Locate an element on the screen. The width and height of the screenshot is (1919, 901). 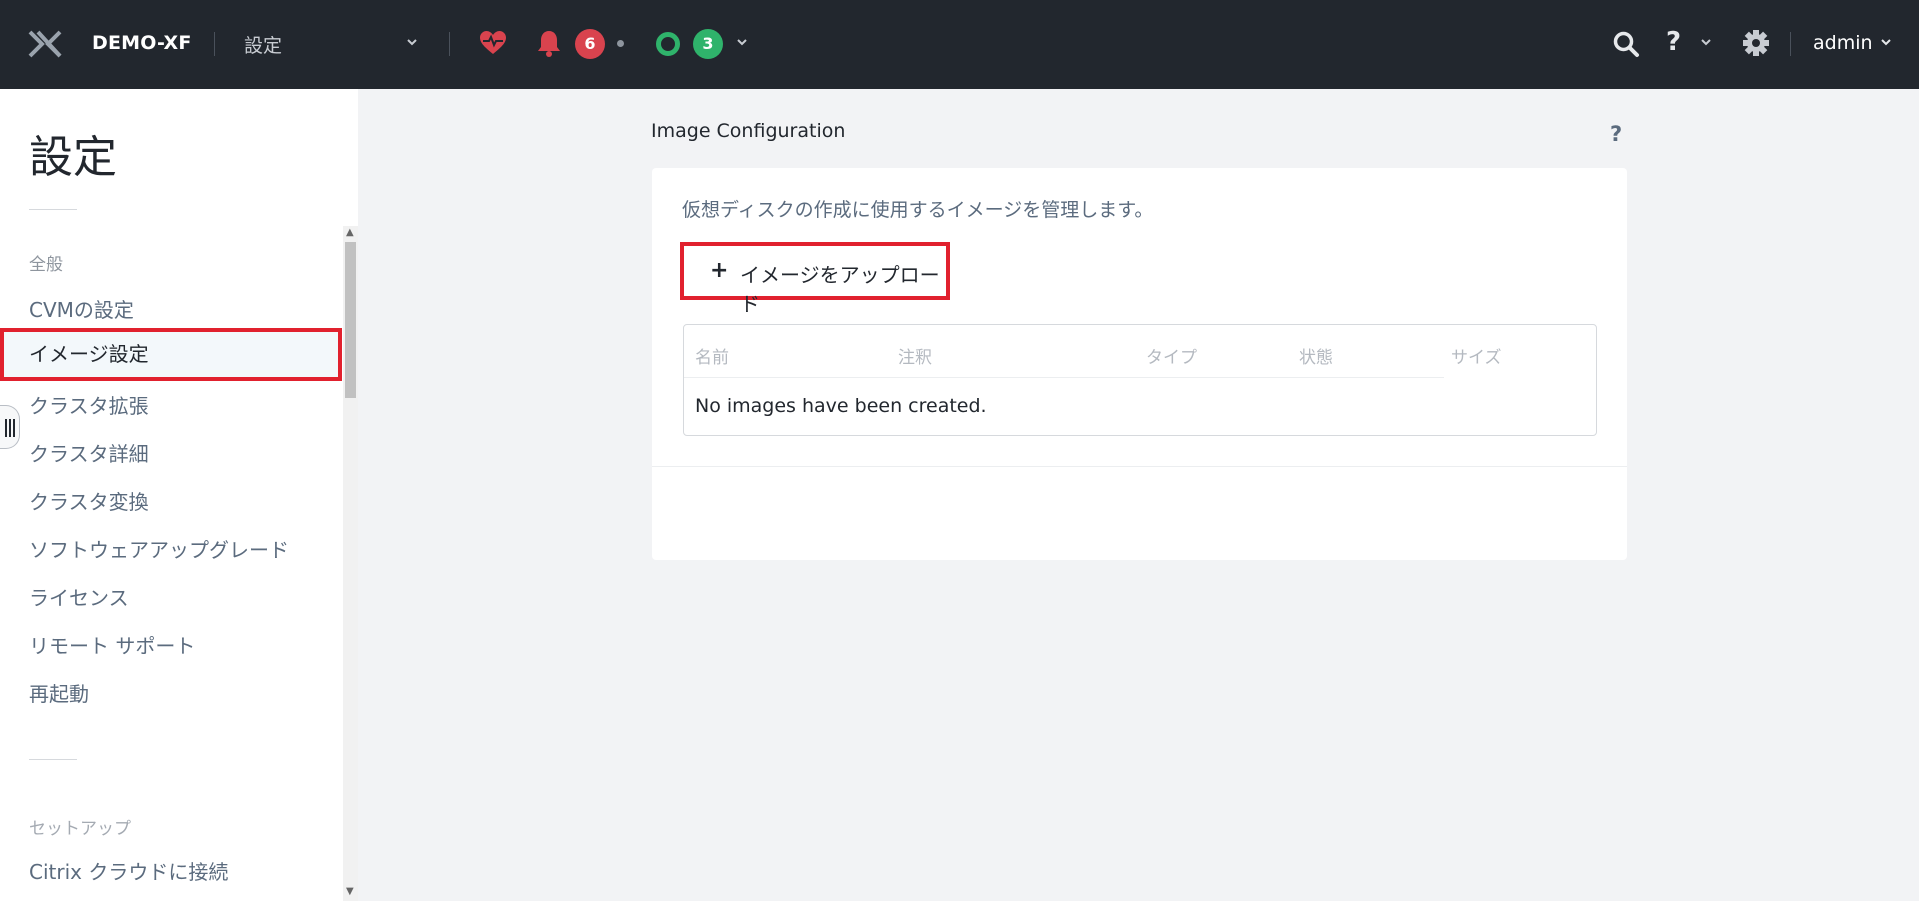
section-label-general: 全般 is located at coordinates (46, 265).